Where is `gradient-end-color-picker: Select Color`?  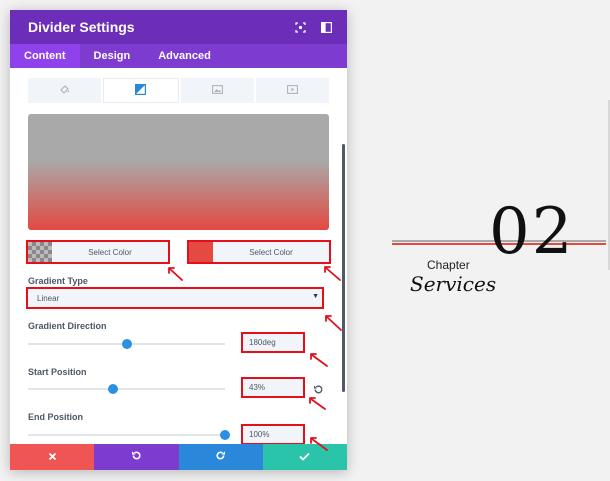
gradient-end-color-picker: Select Color is located at coordinates (259, 252).